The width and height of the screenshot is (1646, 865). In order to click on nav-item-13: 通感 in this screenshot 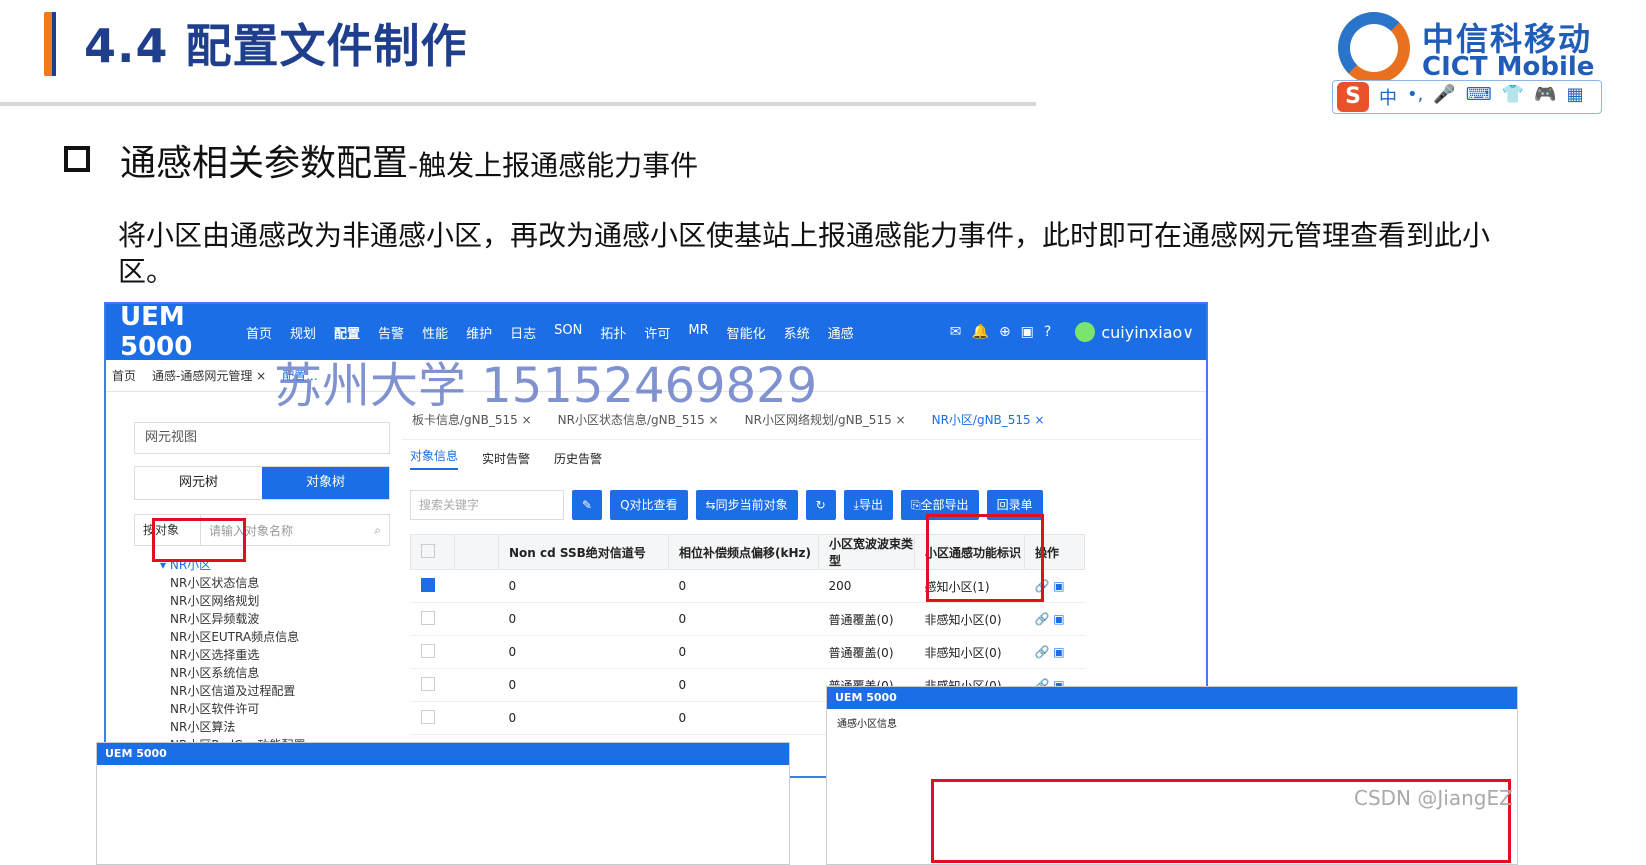, I will do `click(841, 332)`.